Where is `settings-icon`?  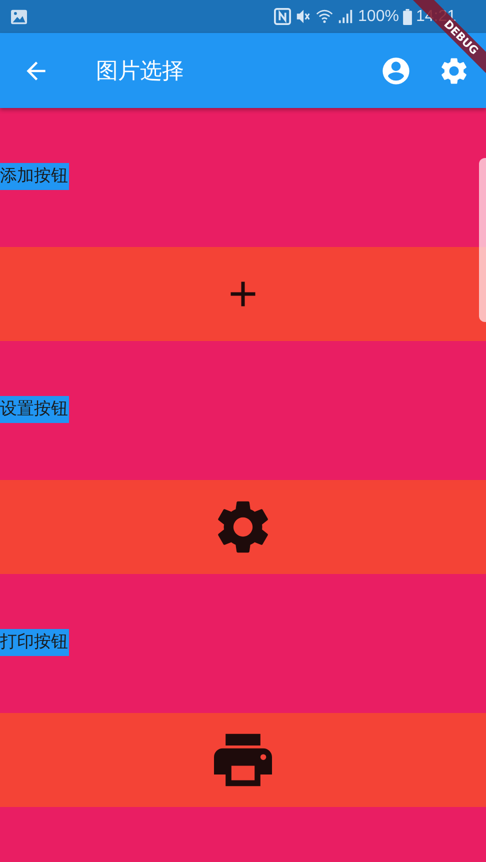
settings-icon is located at coordinates (243, 527).